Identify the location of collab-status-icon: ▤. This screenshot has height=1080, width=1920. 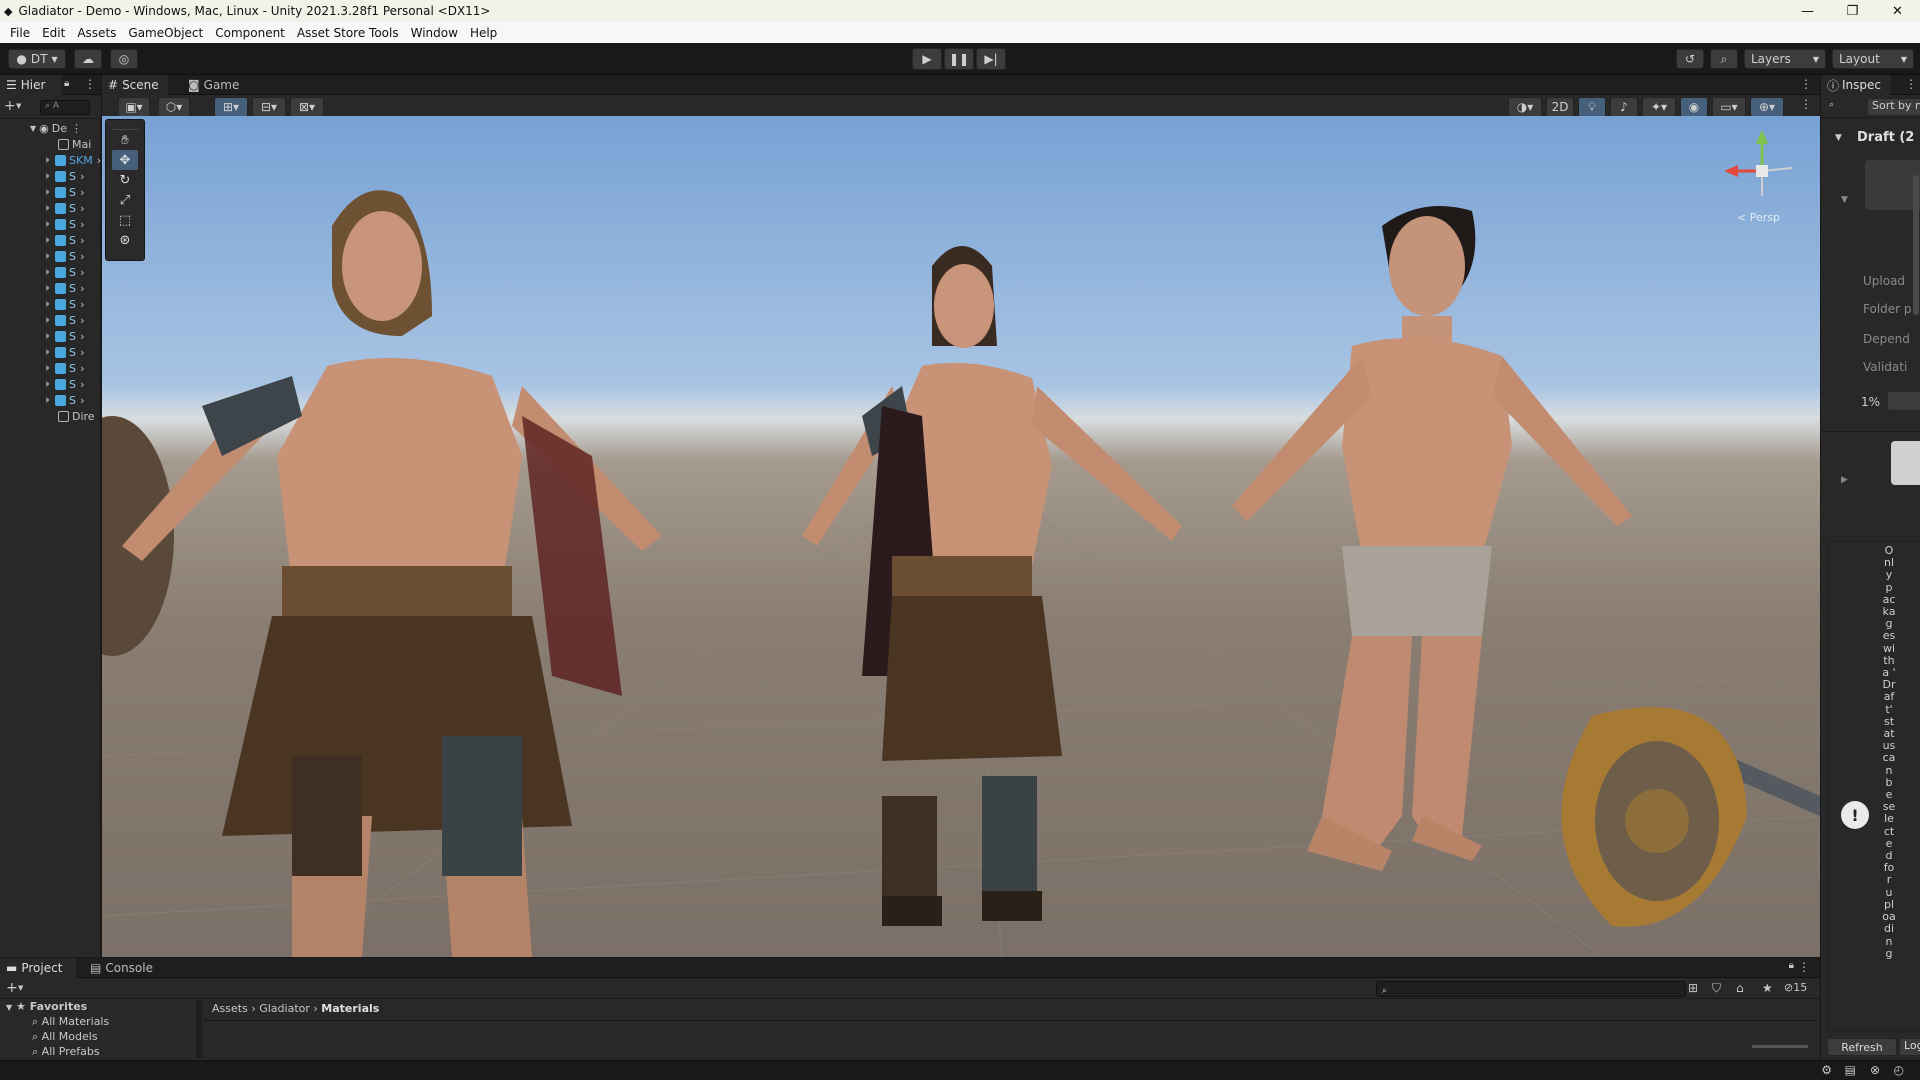
(1850, 1070).